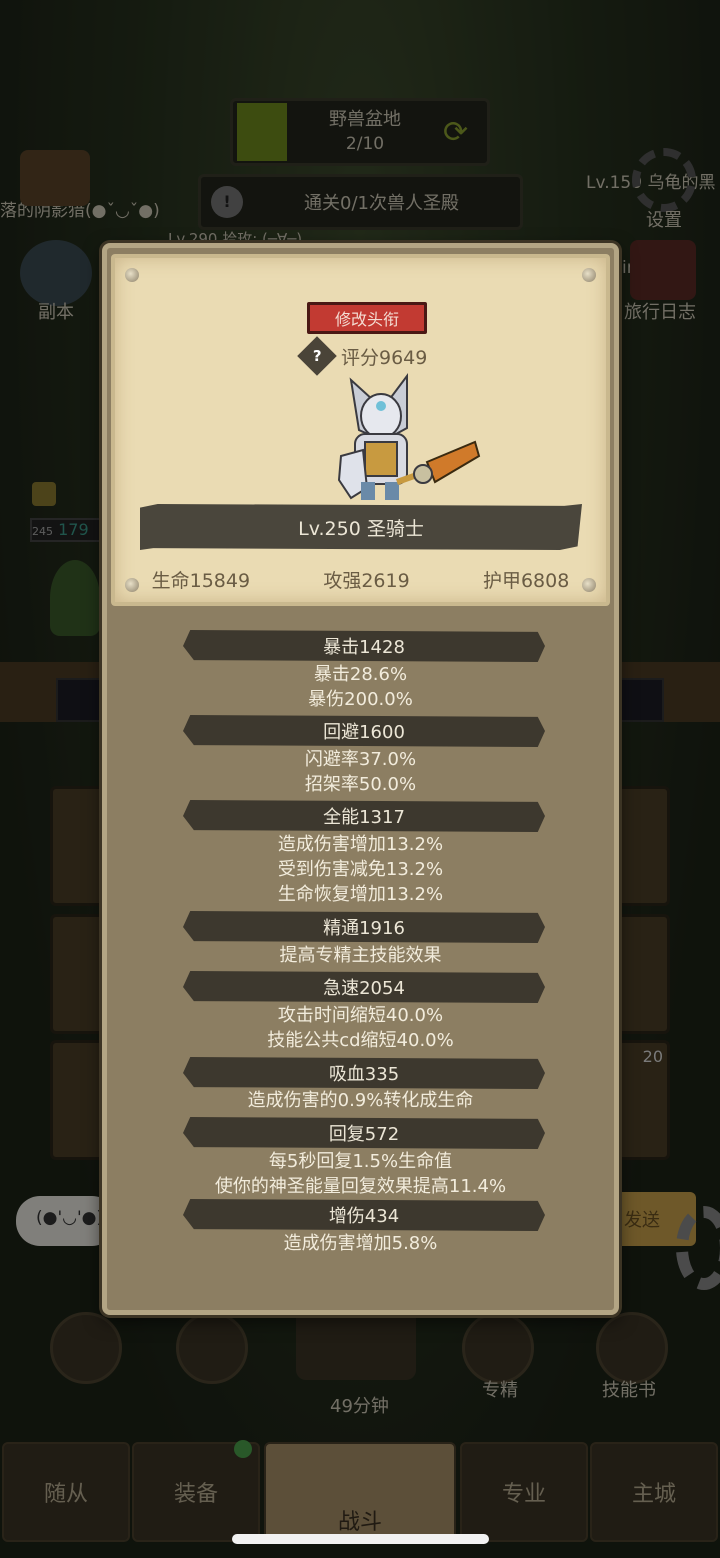 The image size is (720, 1558). I want to click on alert-icon: !, so click(227, 202).